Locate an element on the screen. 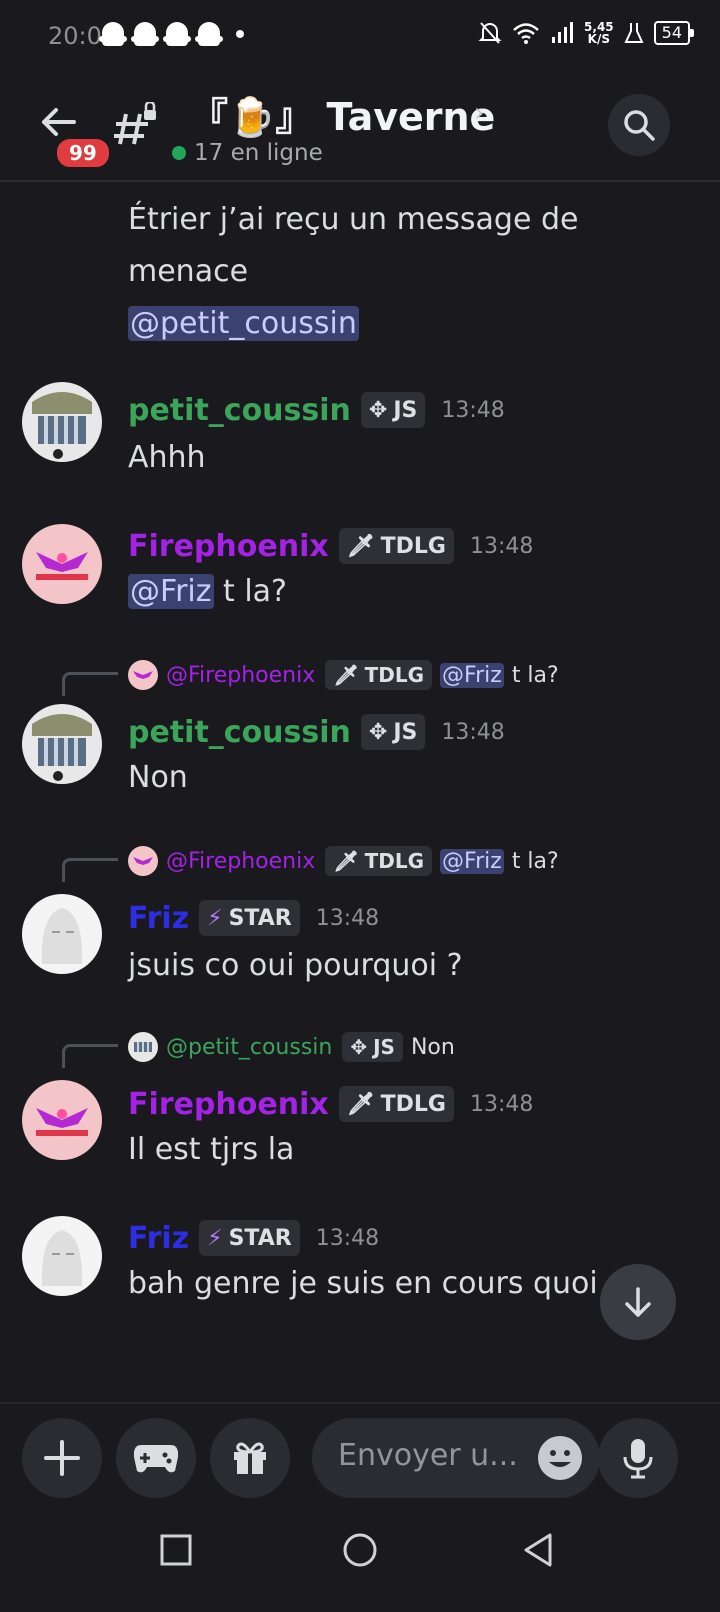  flask-icon is located at coordinates (634, 33).